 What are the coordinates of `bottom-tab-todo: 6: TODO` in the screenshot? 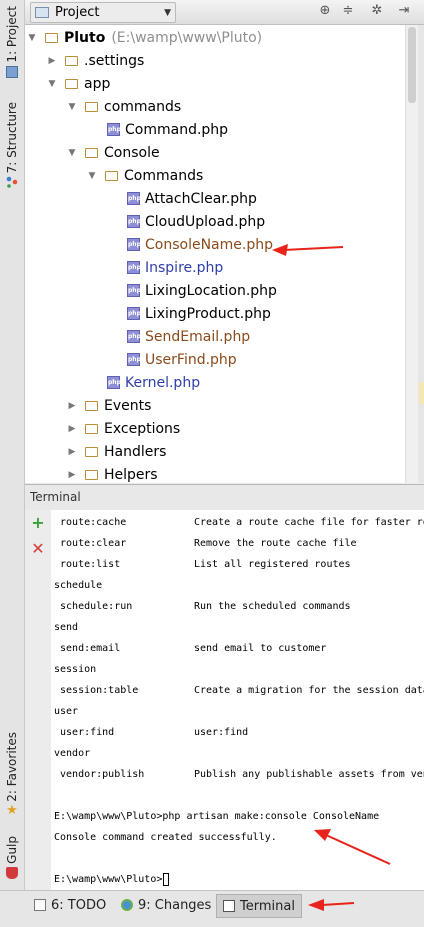 It's located at (70, 905).